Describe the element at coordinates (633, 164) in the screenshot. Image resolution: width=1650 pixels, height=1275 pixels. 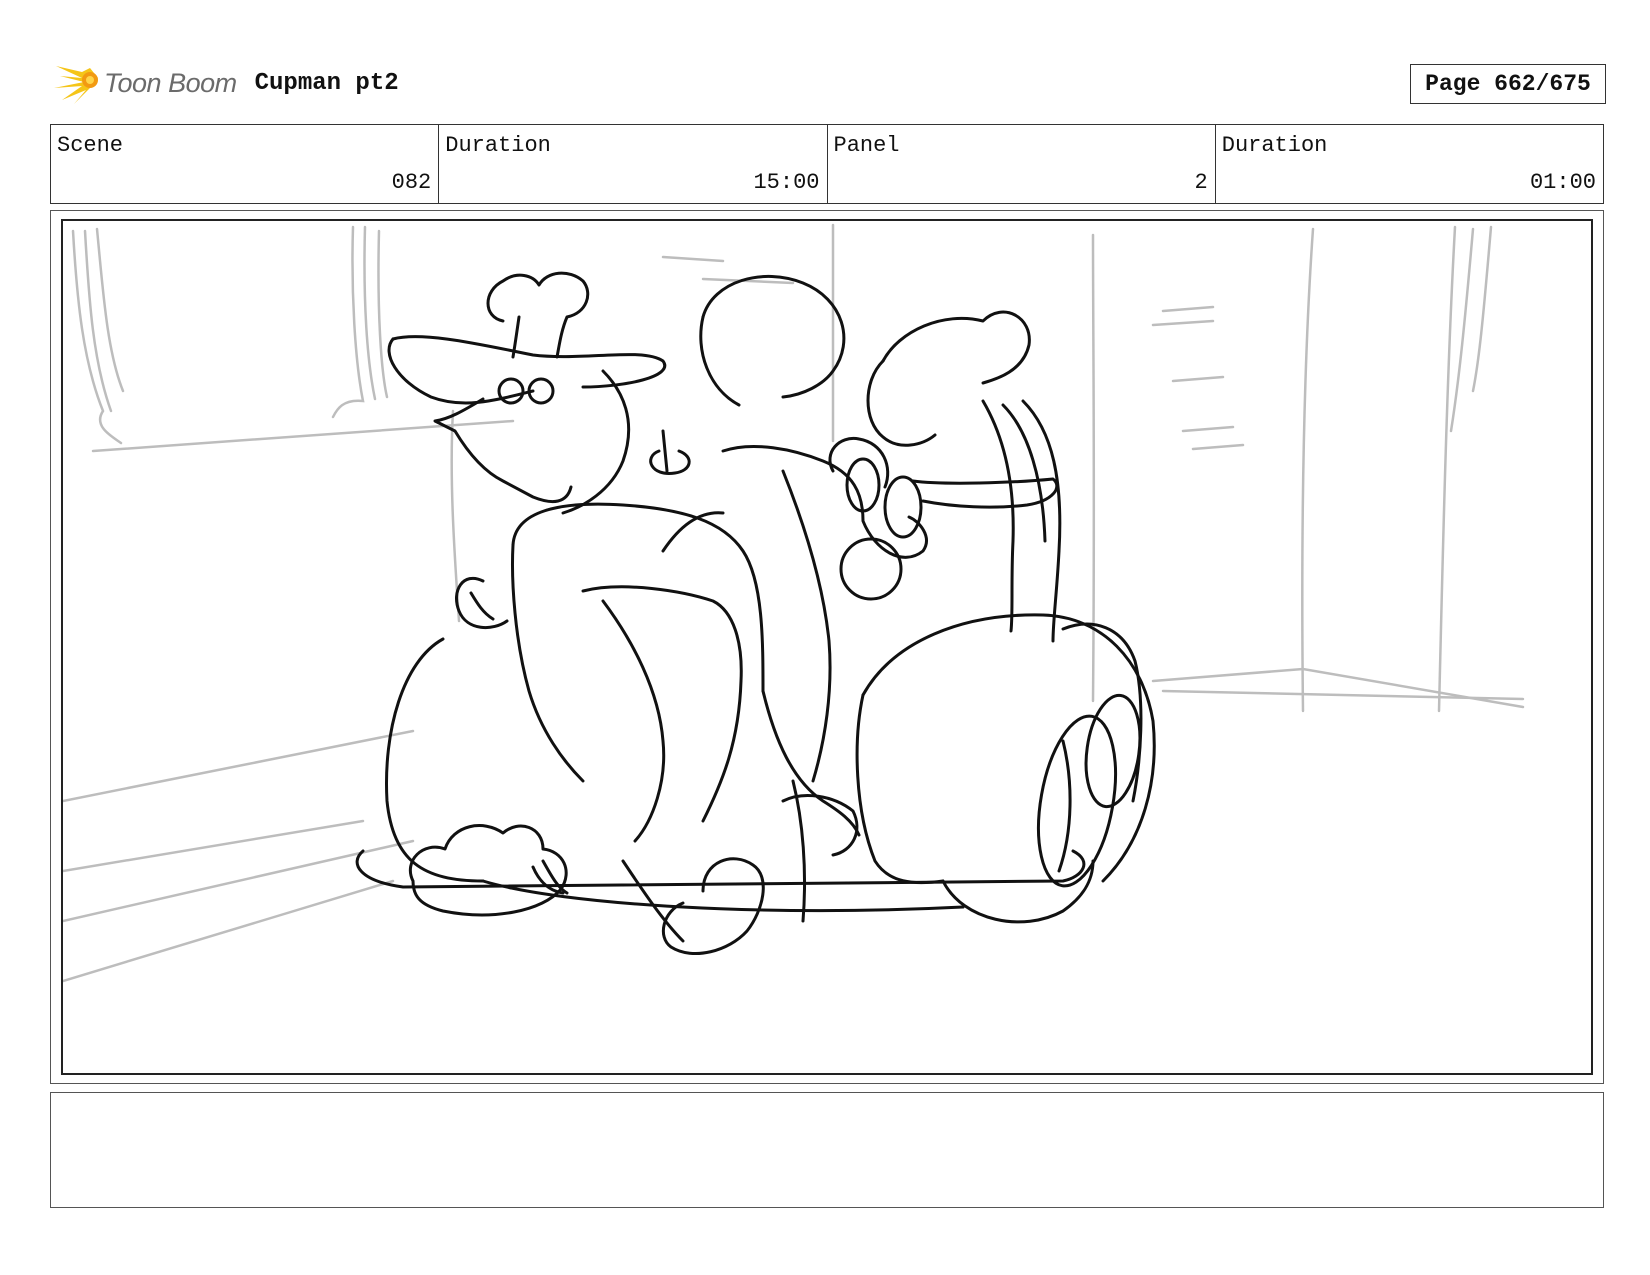
I see `scene-duration-cell: Duration 15:00` at that location.